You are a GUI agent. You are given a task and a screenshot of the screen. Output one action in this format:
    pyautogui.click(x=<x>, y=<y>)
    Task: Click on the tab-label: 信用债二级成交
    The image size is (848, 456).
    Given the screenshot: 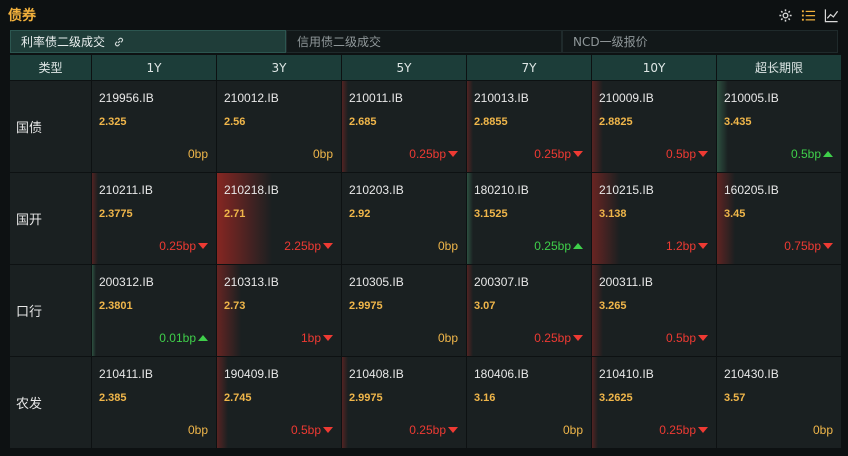 What is the action you would take?
    pyautogui.click(x=339, y=42)
    